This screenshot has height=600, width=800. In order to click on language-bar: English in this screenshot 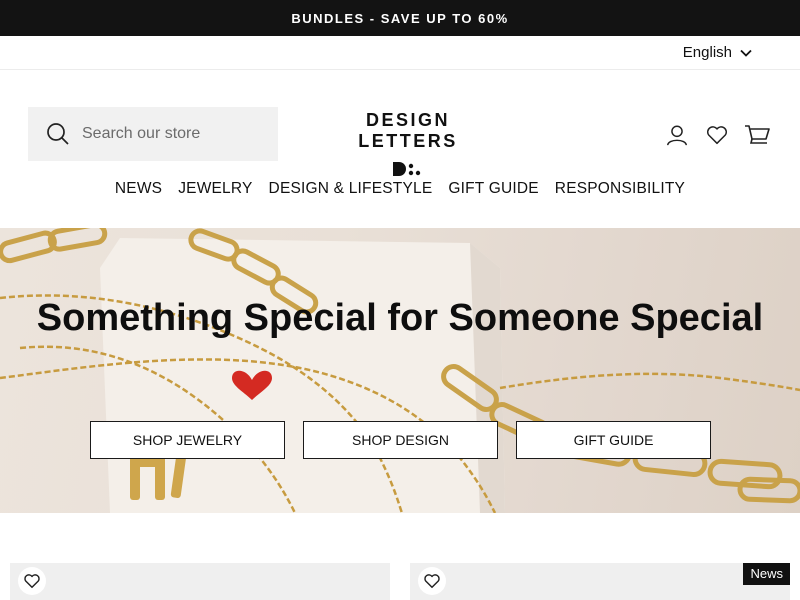, I will do `click(400, 53)`.